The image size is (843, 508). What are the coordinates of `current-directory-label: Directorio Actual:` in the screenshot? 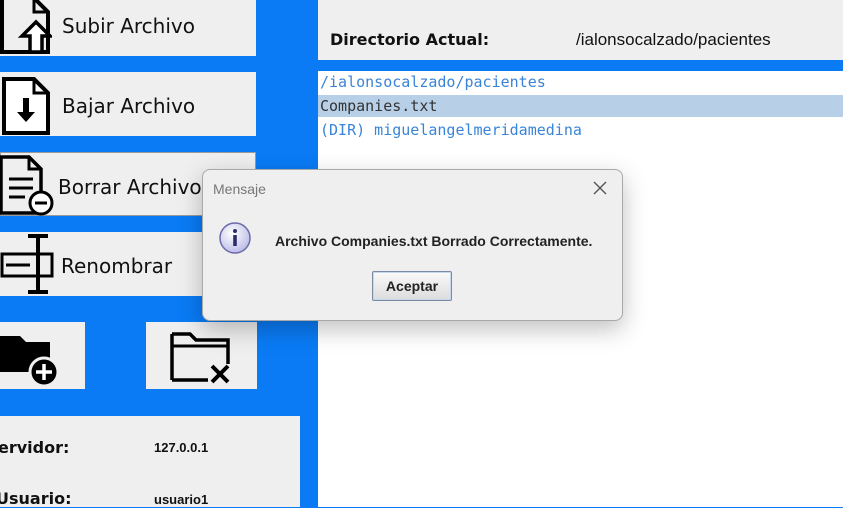 It's located at (410, 39).